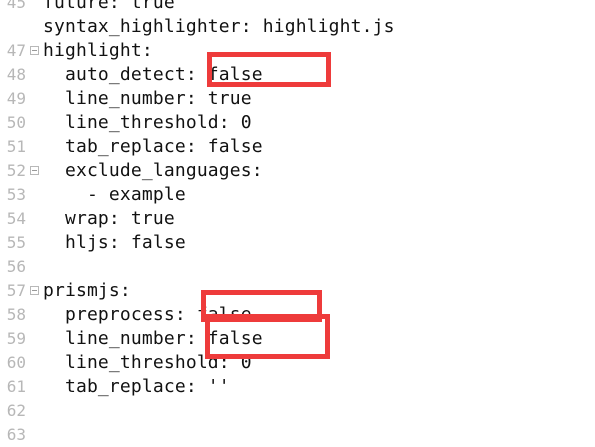 The height and width of the screenshot is (447, 595). Describe the element at coordinates (219, 26) in the screenshot. I see `code-text: syntax_highlighter: highlight.js` at that location.